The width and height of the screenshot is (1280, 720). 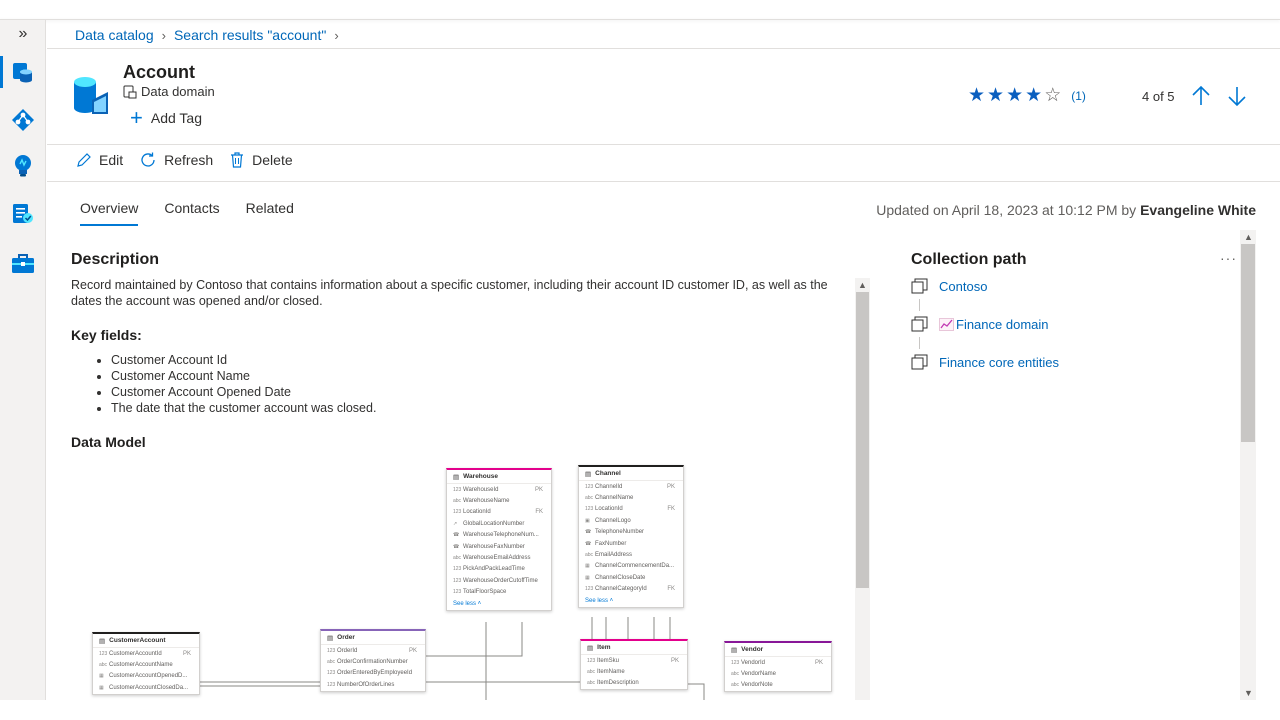 I want to click on content-scrollbar: ▲, so click(x=862, y=489).